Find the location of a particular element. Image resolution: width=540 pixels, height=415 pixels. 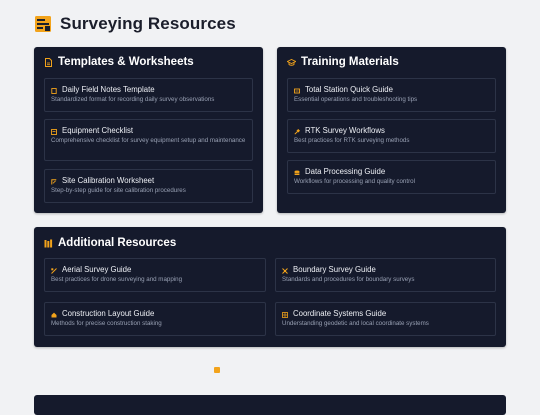

grid-icon is located at coordinates (285, 314).